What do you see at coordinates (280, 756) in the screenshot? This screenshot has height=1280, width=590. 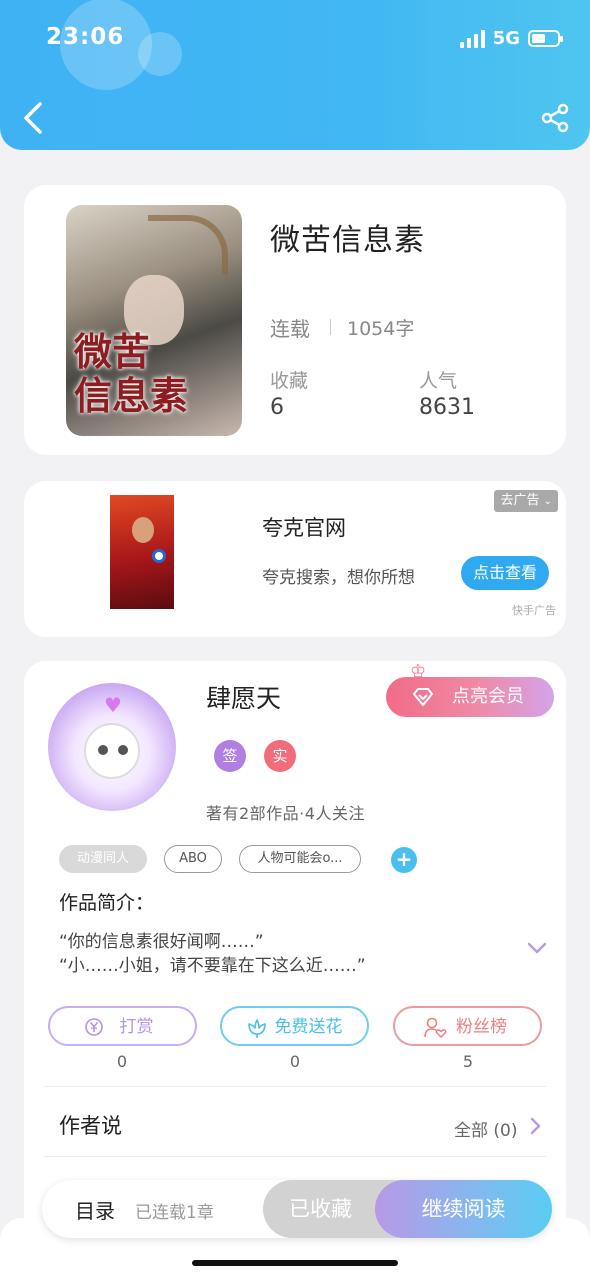 I see `verified-badge: 实` at bounding box center [280, 756].